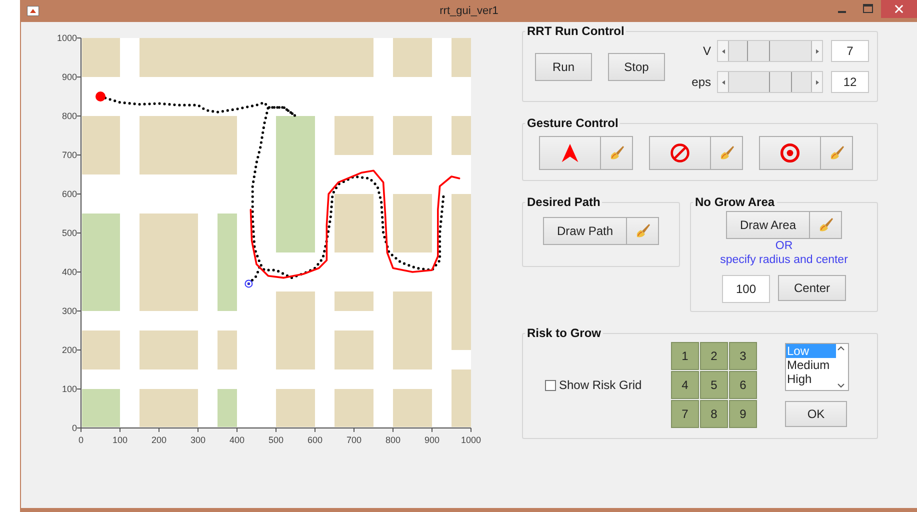  I want to click on x-tick-label: 900, so click(432, 440).